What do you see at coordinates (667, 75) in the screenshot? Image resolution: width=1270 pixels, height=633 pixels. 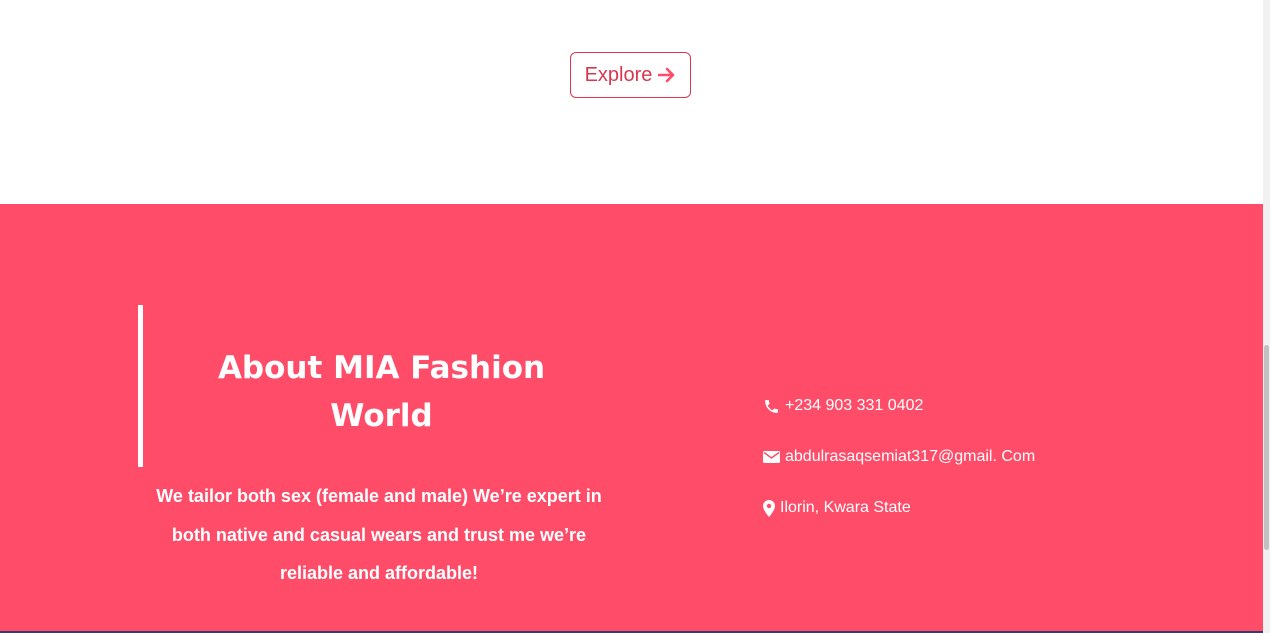 I see `arrow-right-icon` at bounding box center [667, 75].